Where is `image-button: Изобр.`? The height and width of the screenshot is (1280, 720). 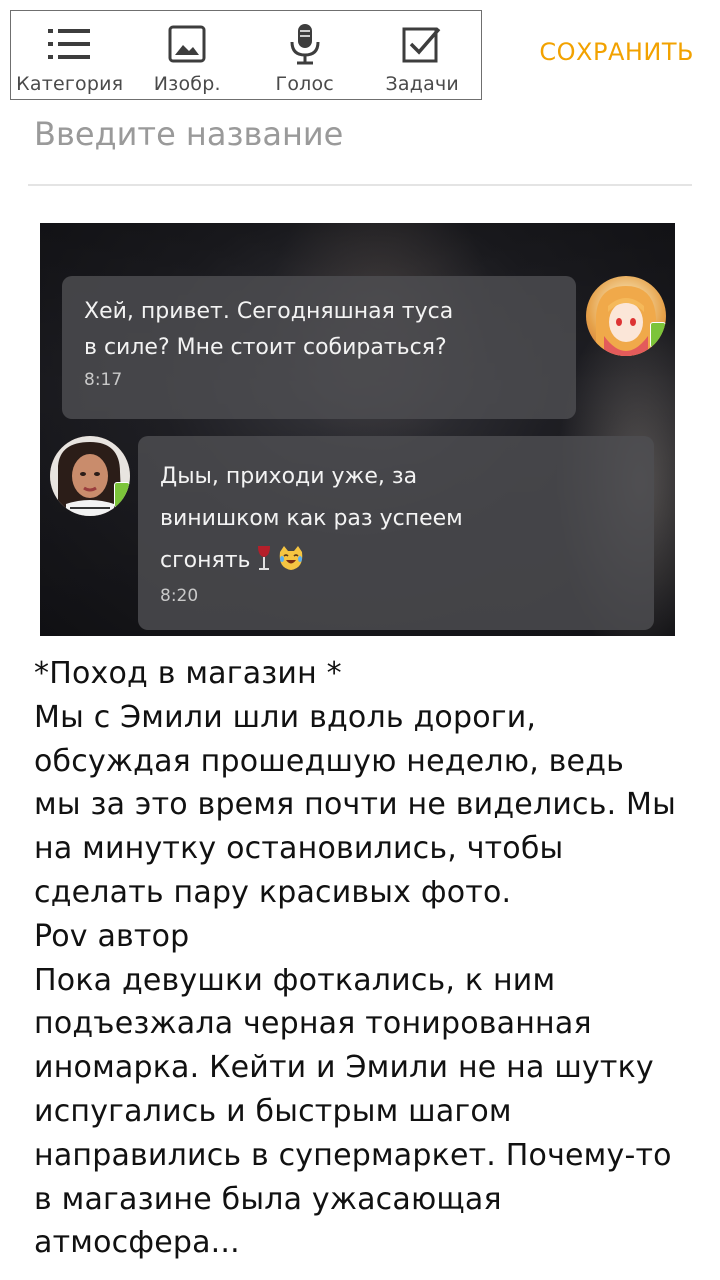
image-button: Изобр. is located at coordinates (188, 55).